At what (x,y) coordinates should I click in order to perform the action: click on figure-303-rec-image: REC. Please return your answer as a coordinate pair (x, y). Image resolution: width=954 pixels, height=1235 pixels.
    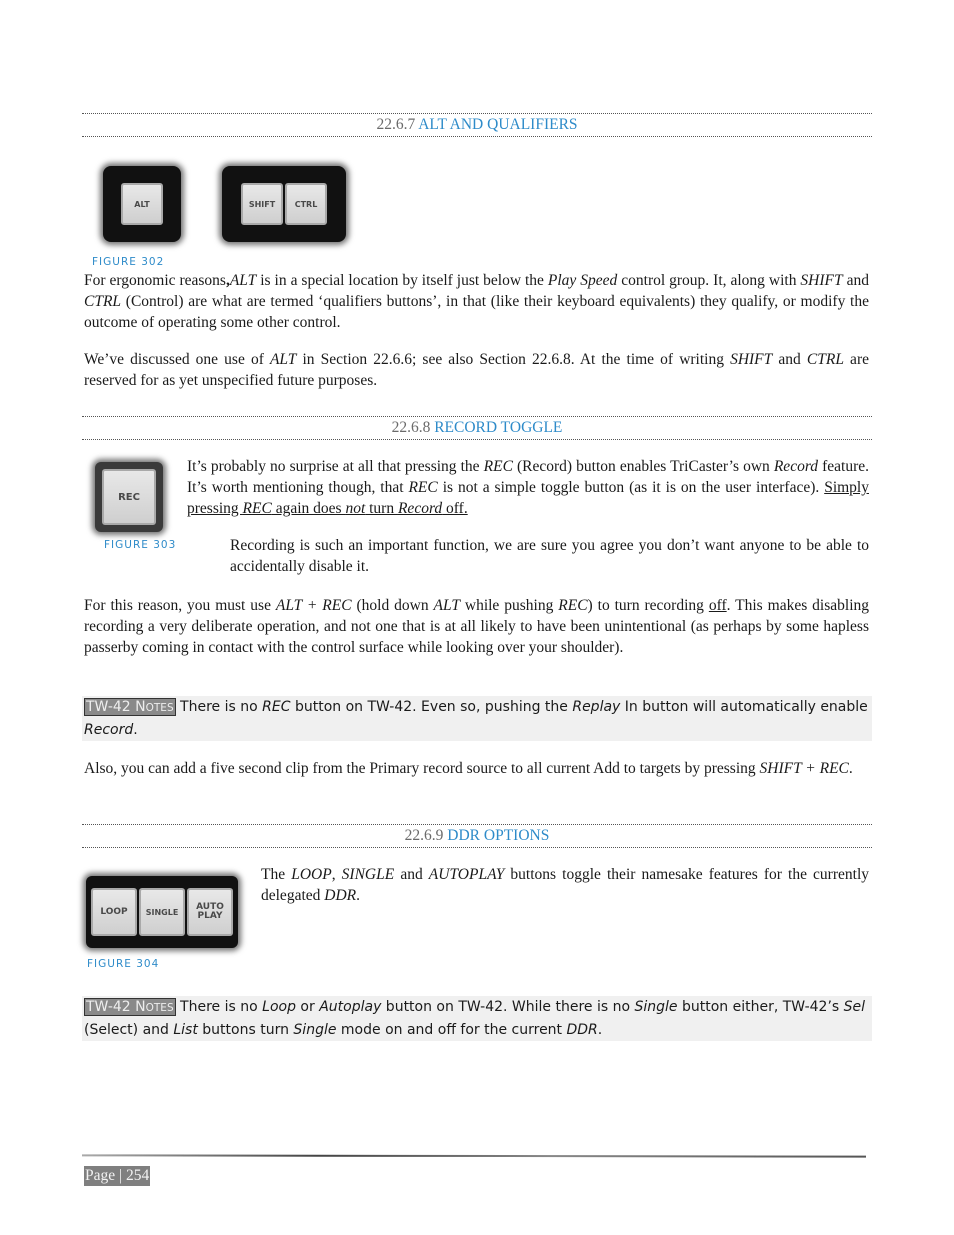
    Looking at the image, I should click on (129, 497).